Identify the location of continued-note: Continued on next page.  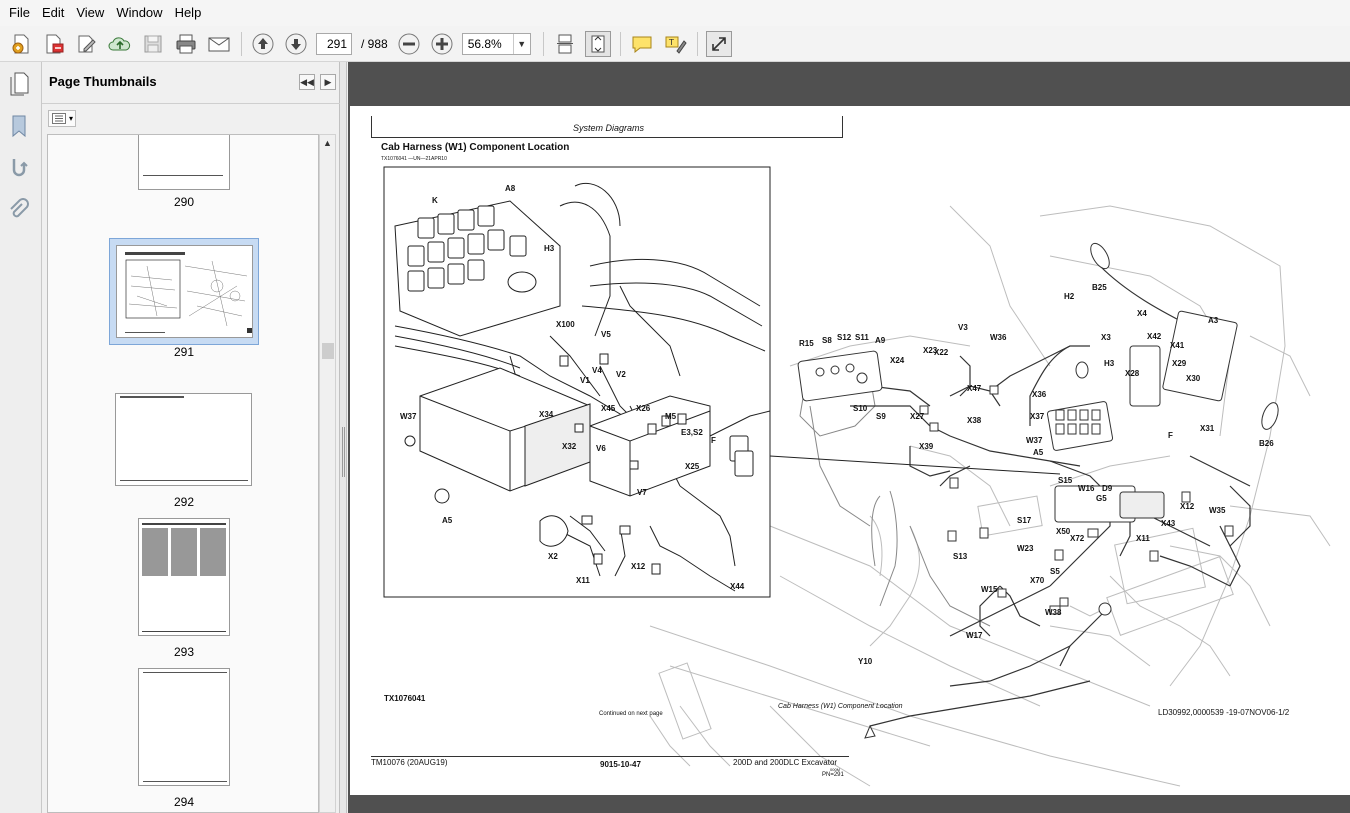
(631, 714).